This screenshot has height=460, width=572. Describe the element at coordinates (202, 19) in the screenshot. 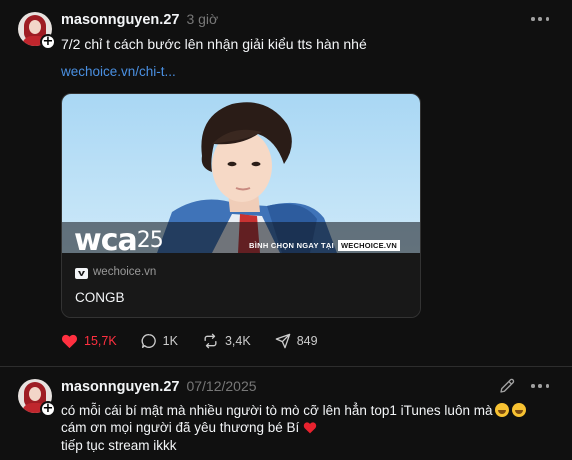

I see `timestamp: 3 giờ` at that location.